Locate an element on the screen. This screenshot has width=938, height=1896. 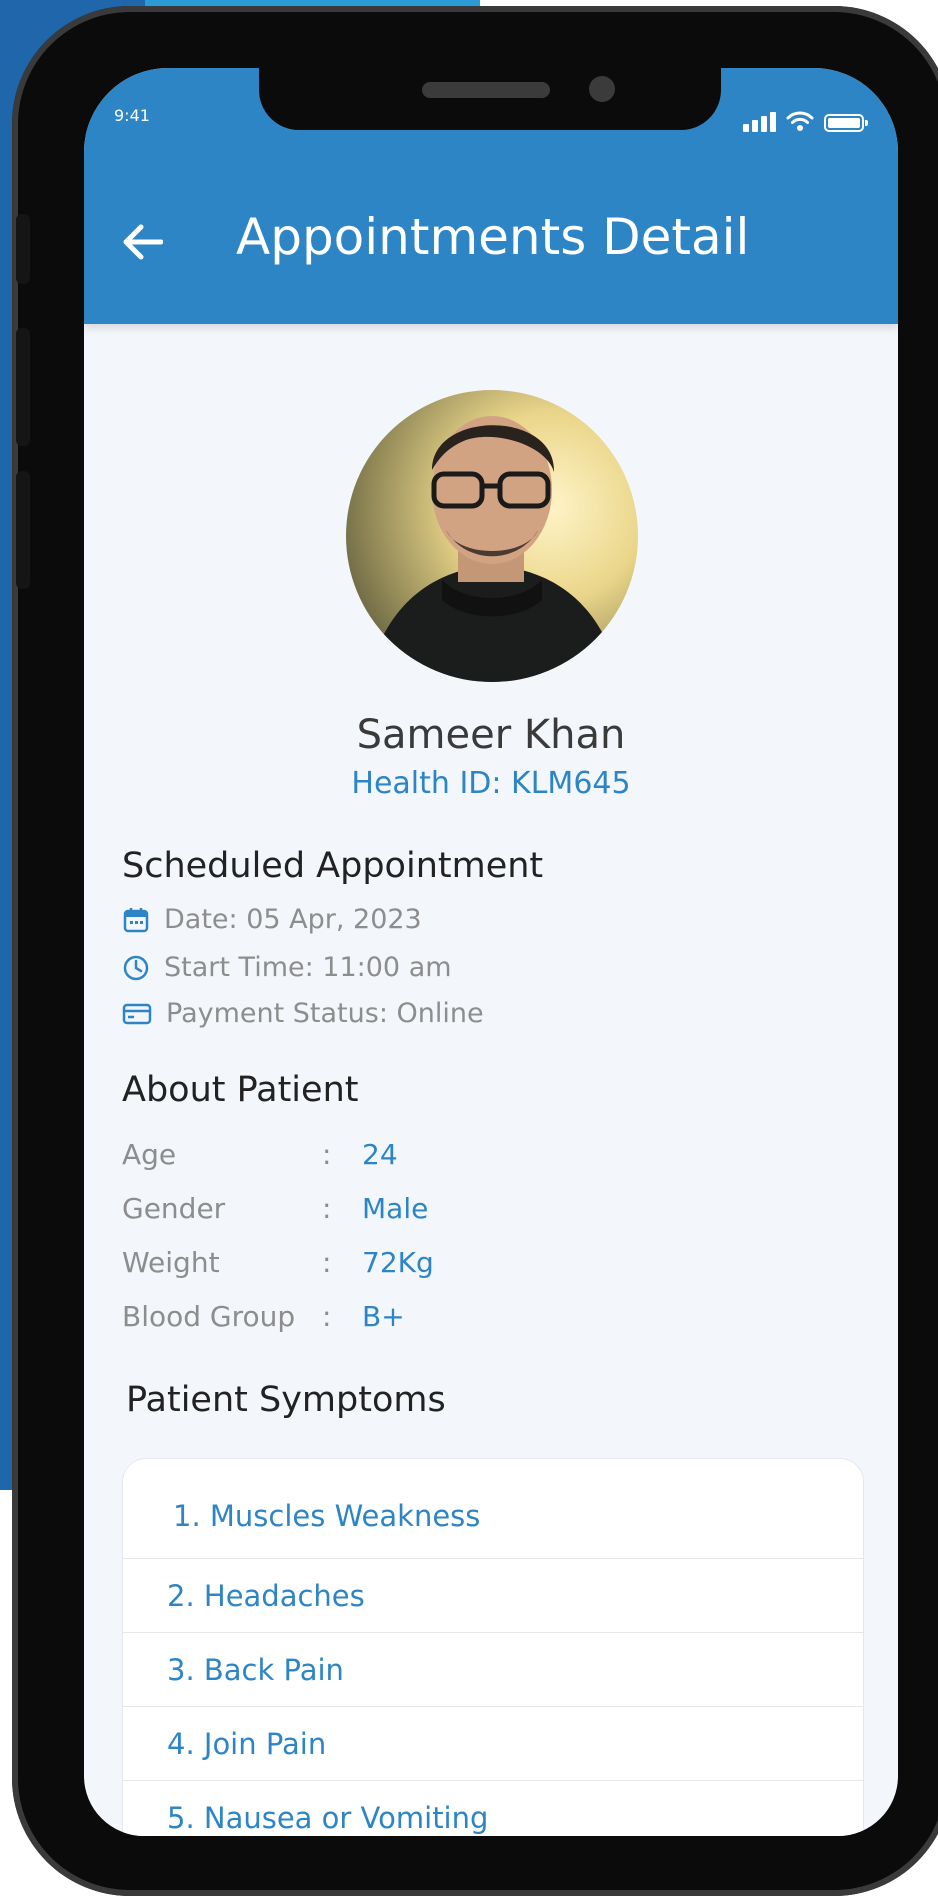
gender-label: Gender is located at coordinates (174, 1208).